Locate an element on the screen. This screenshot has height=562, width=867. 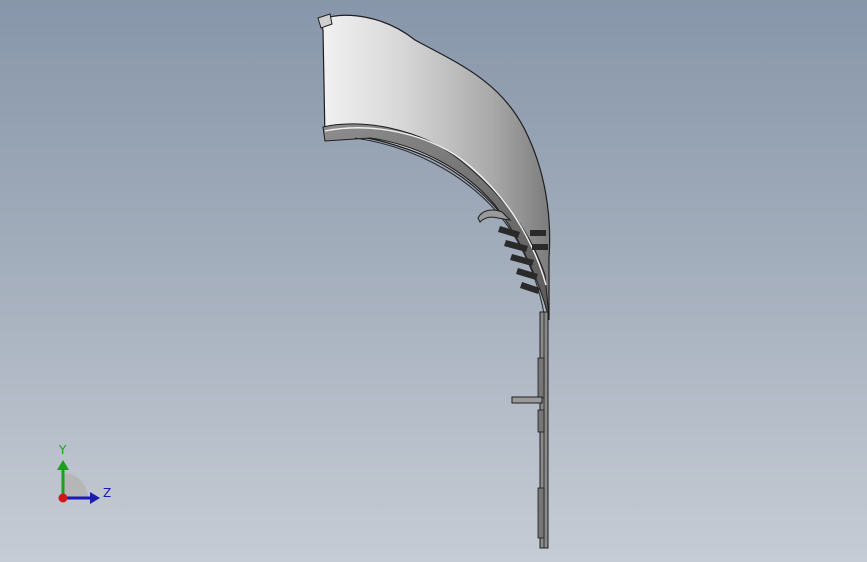
y-axis-label: Y is located at coordinates (62, 450).